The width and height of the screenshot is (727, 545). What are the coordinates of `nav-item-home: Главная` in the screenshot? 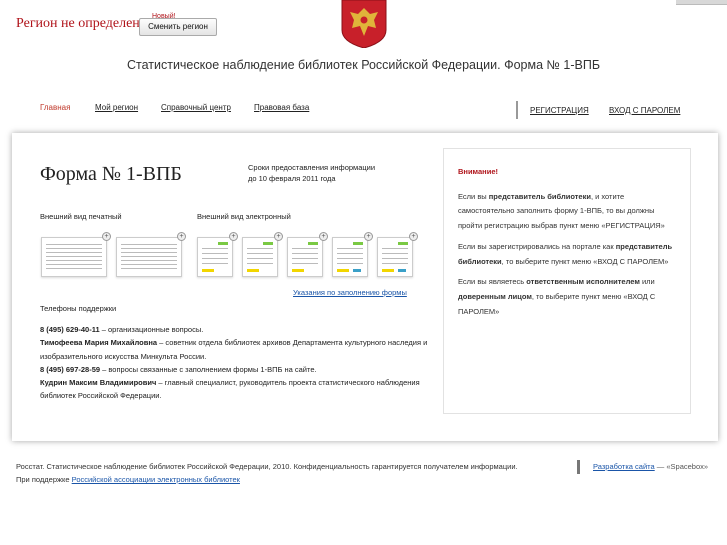 It's located at (55, 107).